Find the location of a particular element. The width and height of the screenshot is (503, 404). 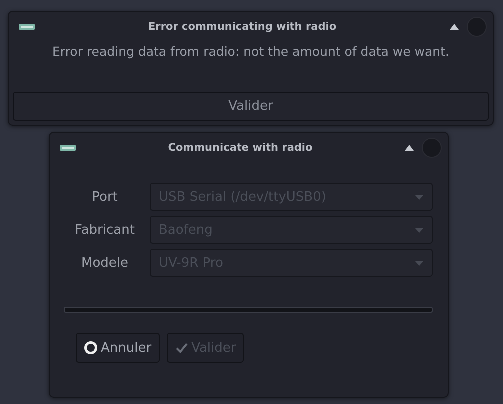

cancel-button: Annuler is located at coordinates (118, 348).